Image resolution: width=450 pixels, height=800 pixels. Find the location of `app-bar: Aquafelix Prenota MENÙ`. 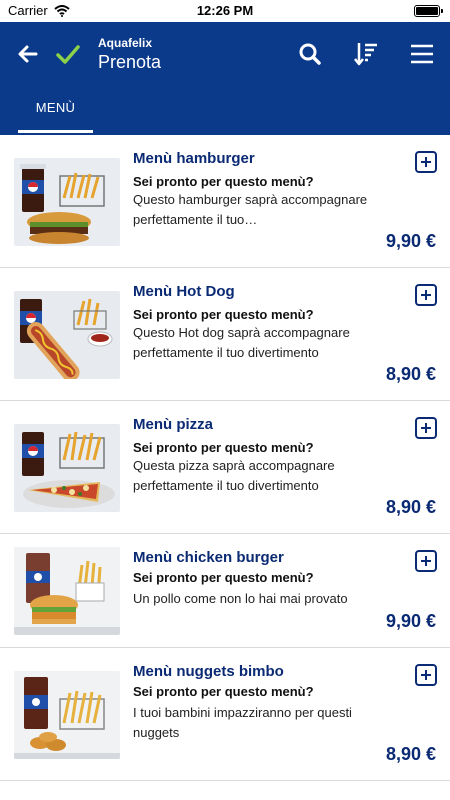

app-bar: Aquafelix Prenota MENÙ is located at coordinates (225, 78).